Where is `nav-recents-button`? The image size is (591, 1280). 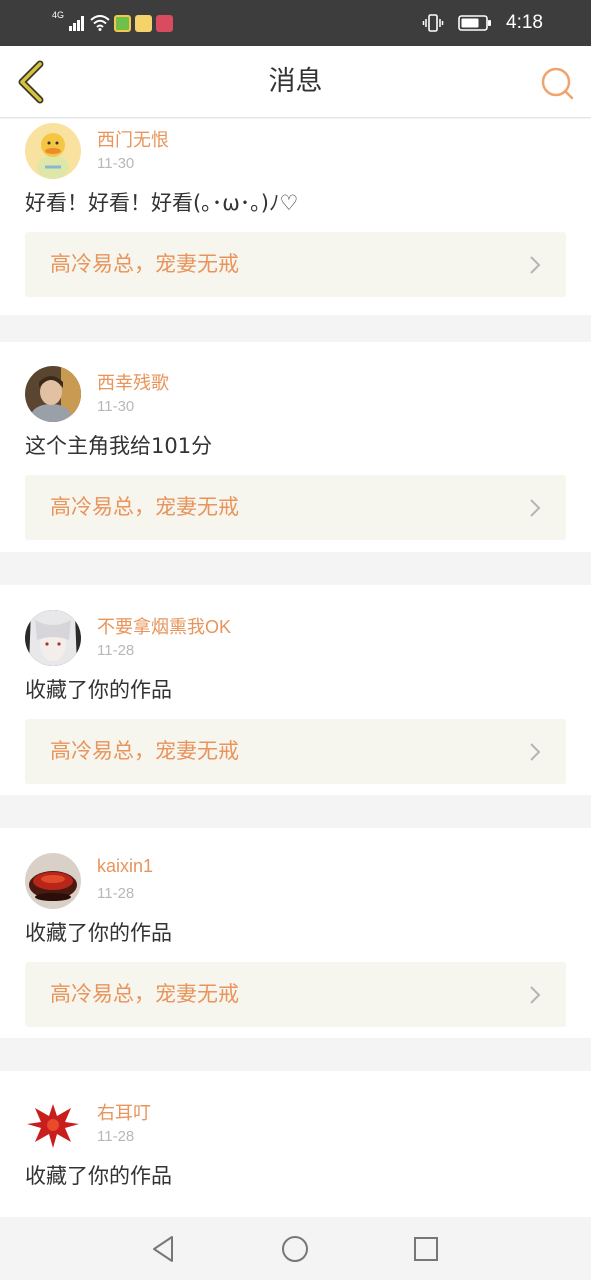 nav-recents-button is located at coordinates (426, 1249).